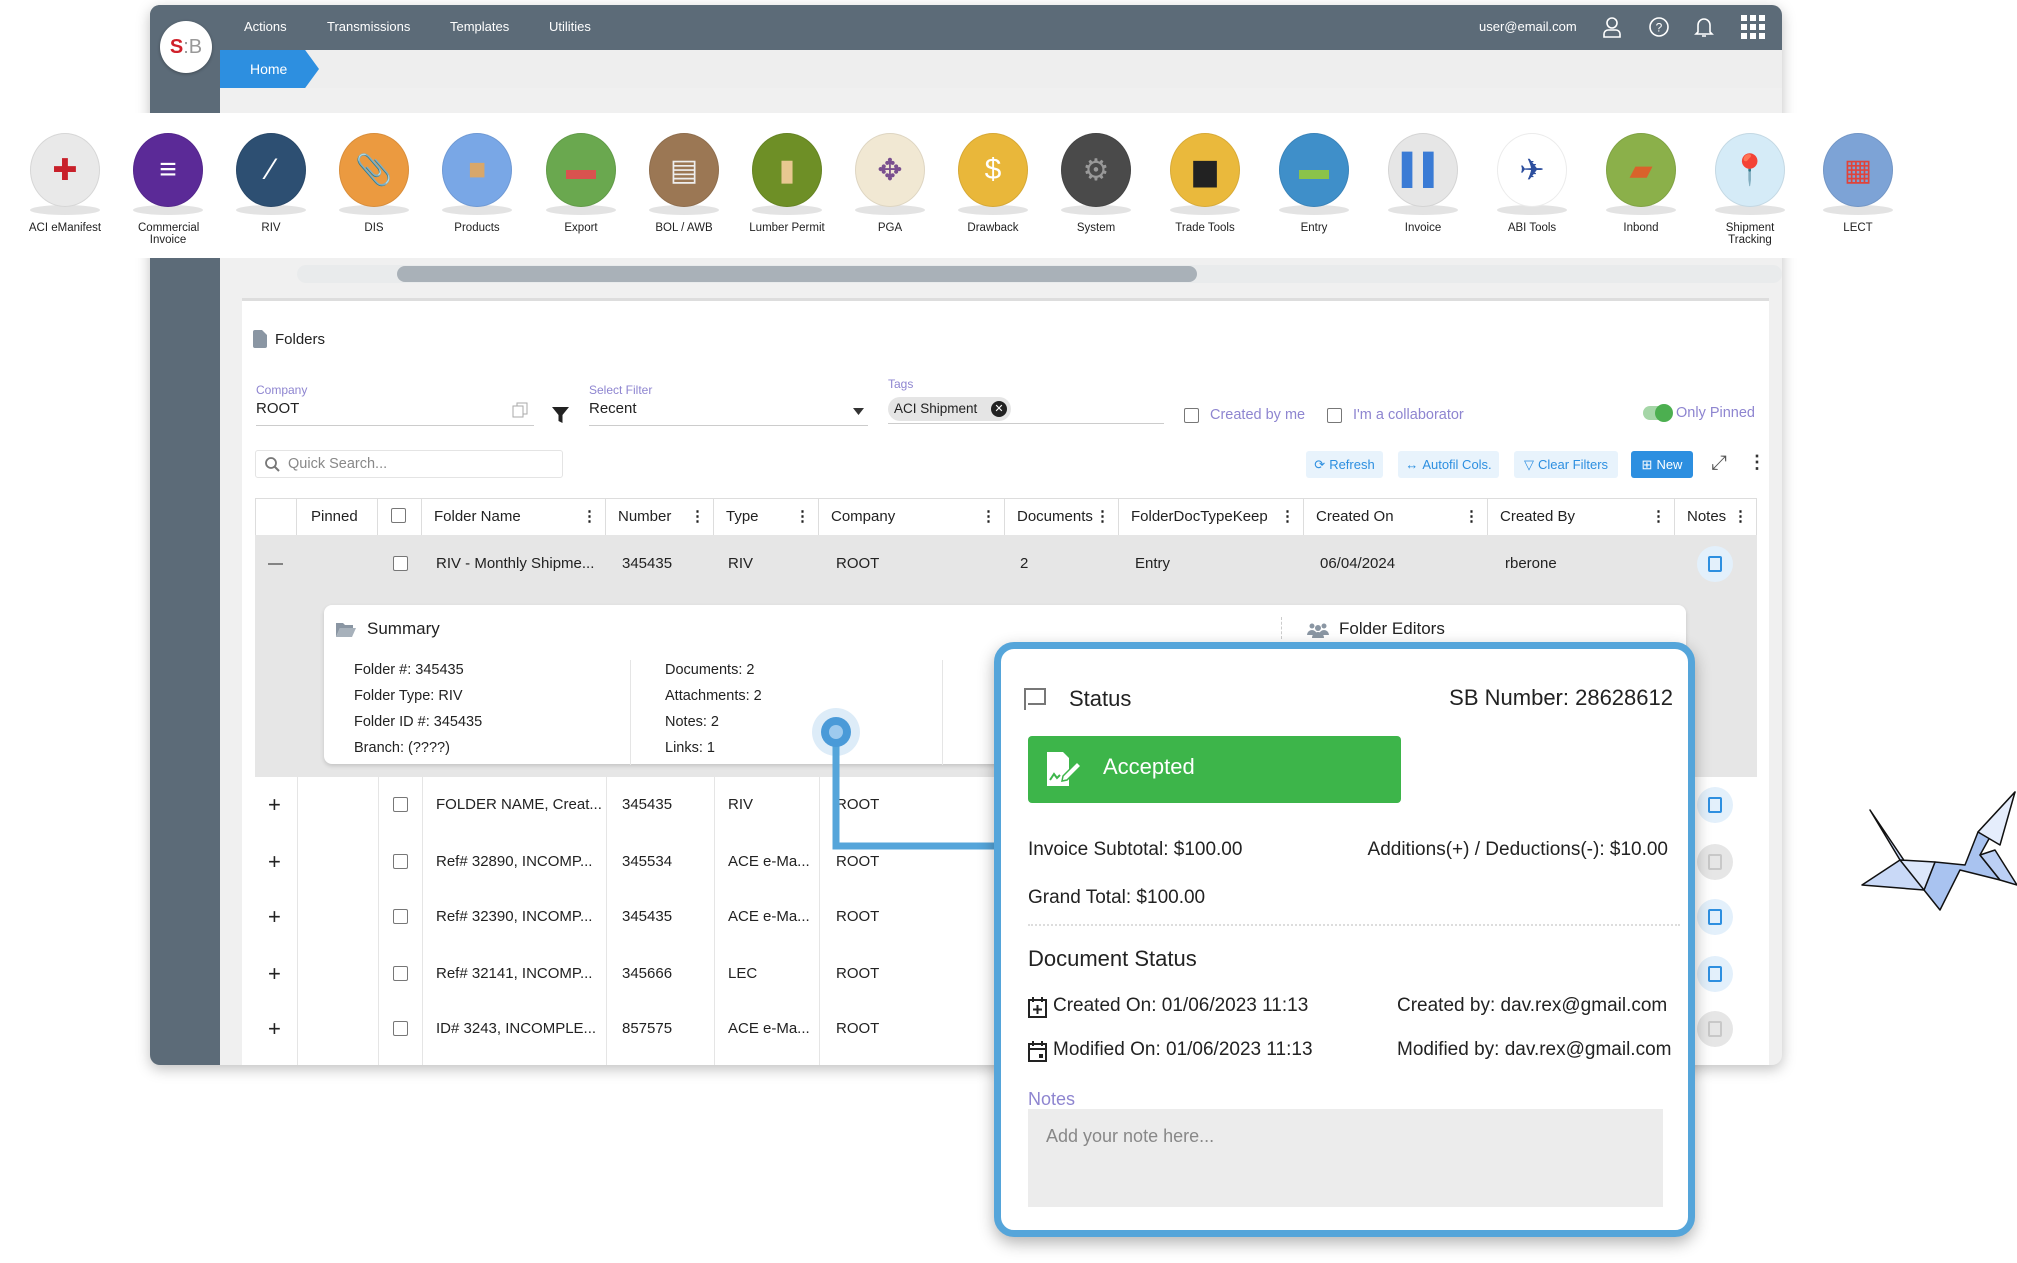 Image resolution: width=2017 pixels, height=1263 pixels. Describe the element at coordinates (520, 410) in the screenshot. I see `copy-icon` at that location.